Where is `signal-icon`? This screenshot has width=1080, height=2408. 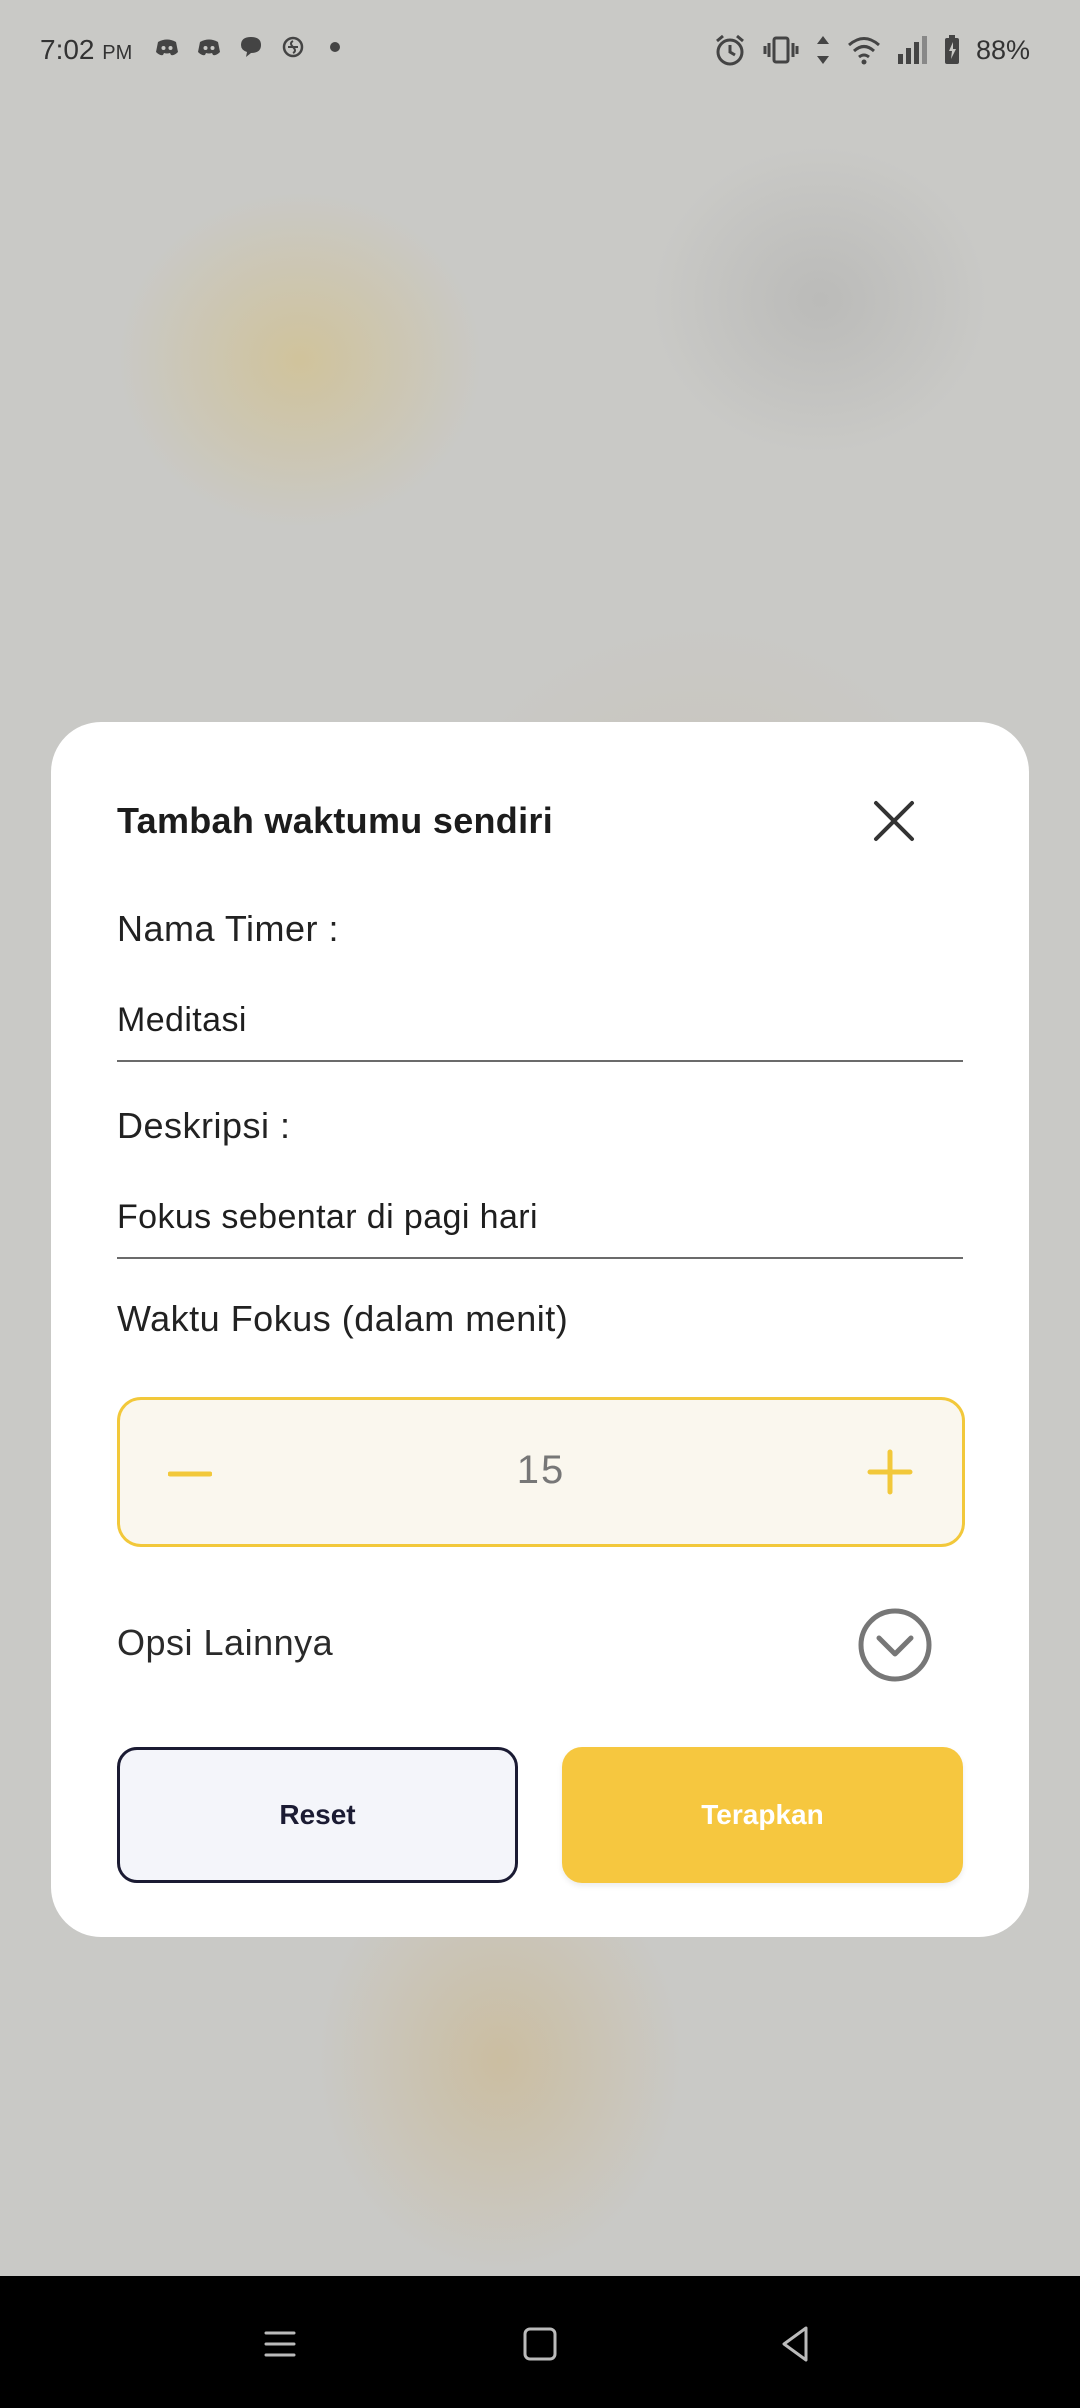
signal-icon is located at coordinates (912, 50).